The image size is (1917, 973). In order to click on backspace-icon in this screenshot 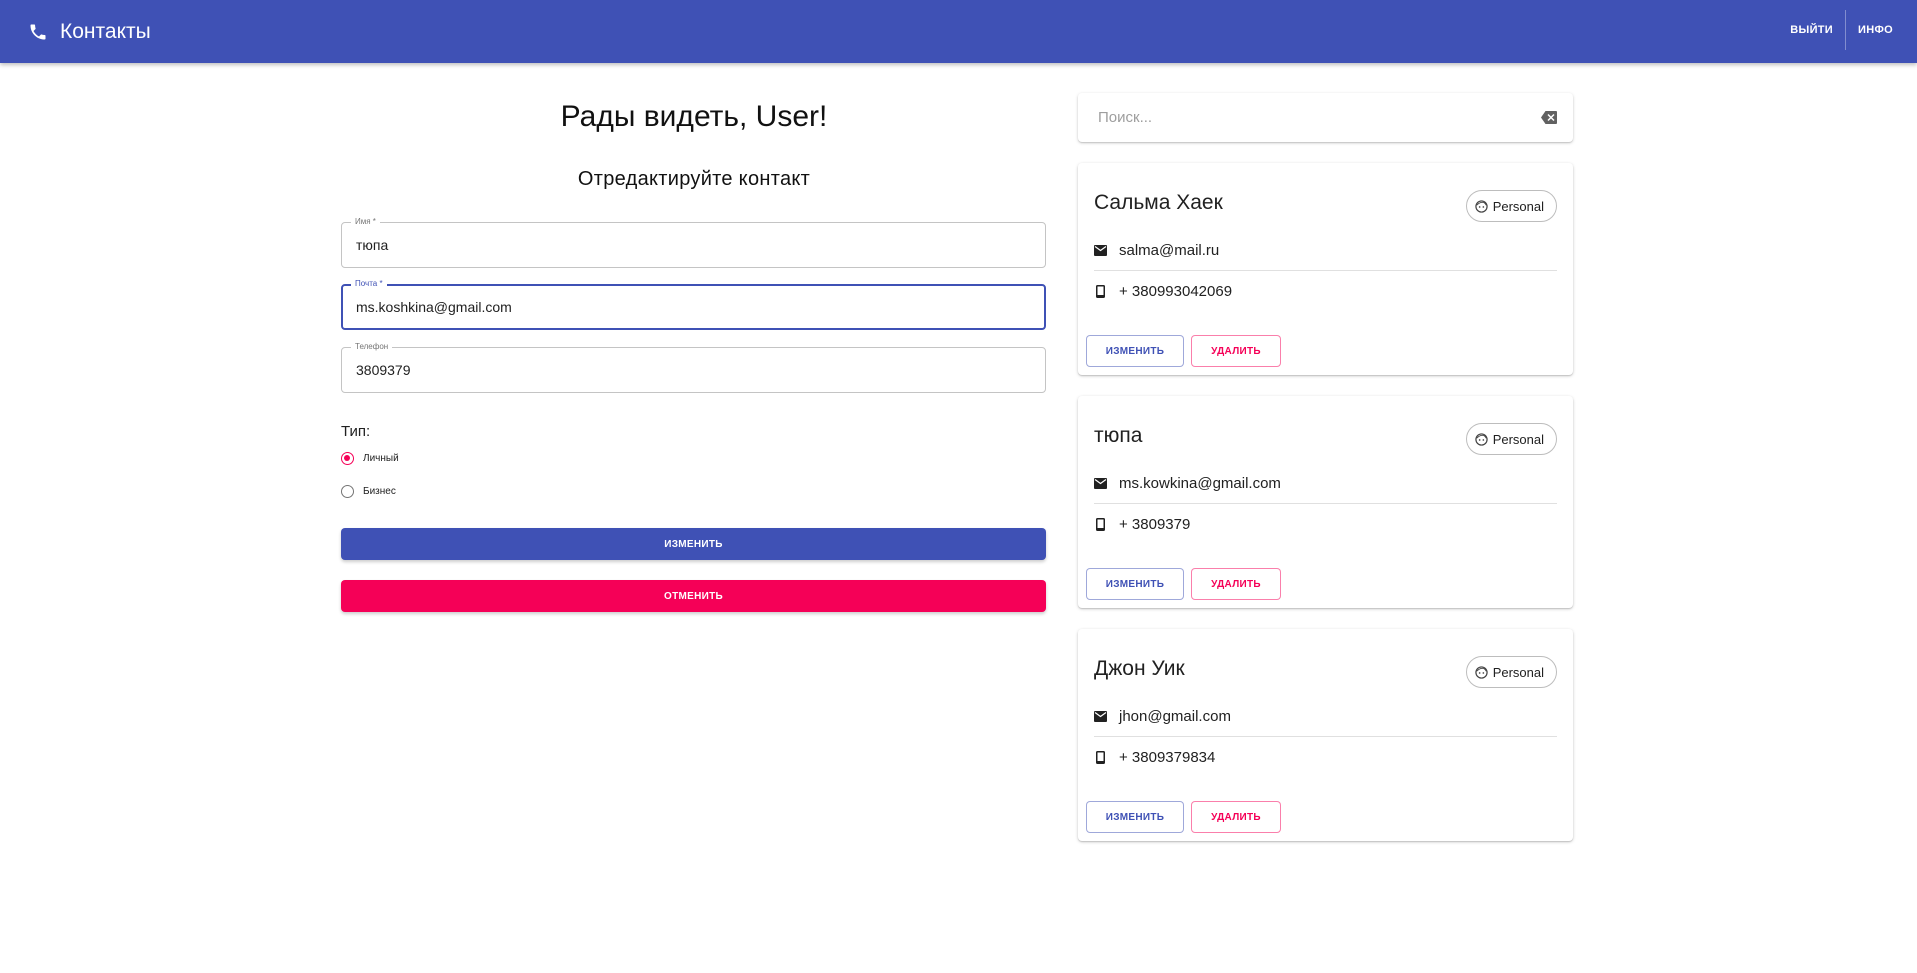, I will do `click(1549, 117)`.